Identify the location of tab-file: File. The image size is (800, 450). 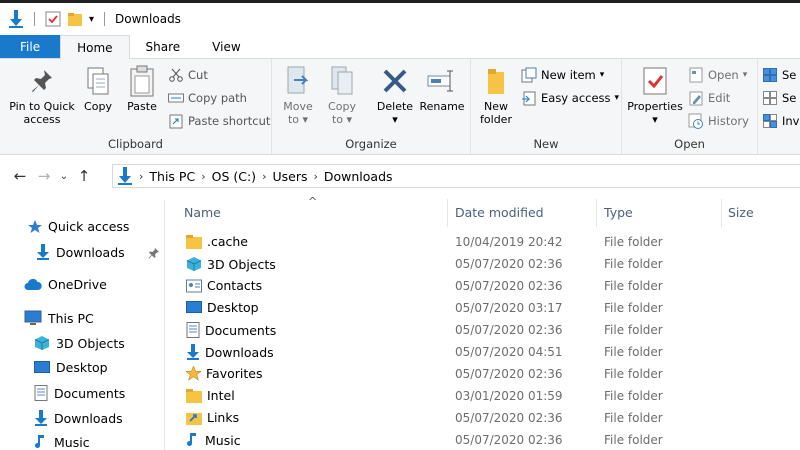
(30, 46).